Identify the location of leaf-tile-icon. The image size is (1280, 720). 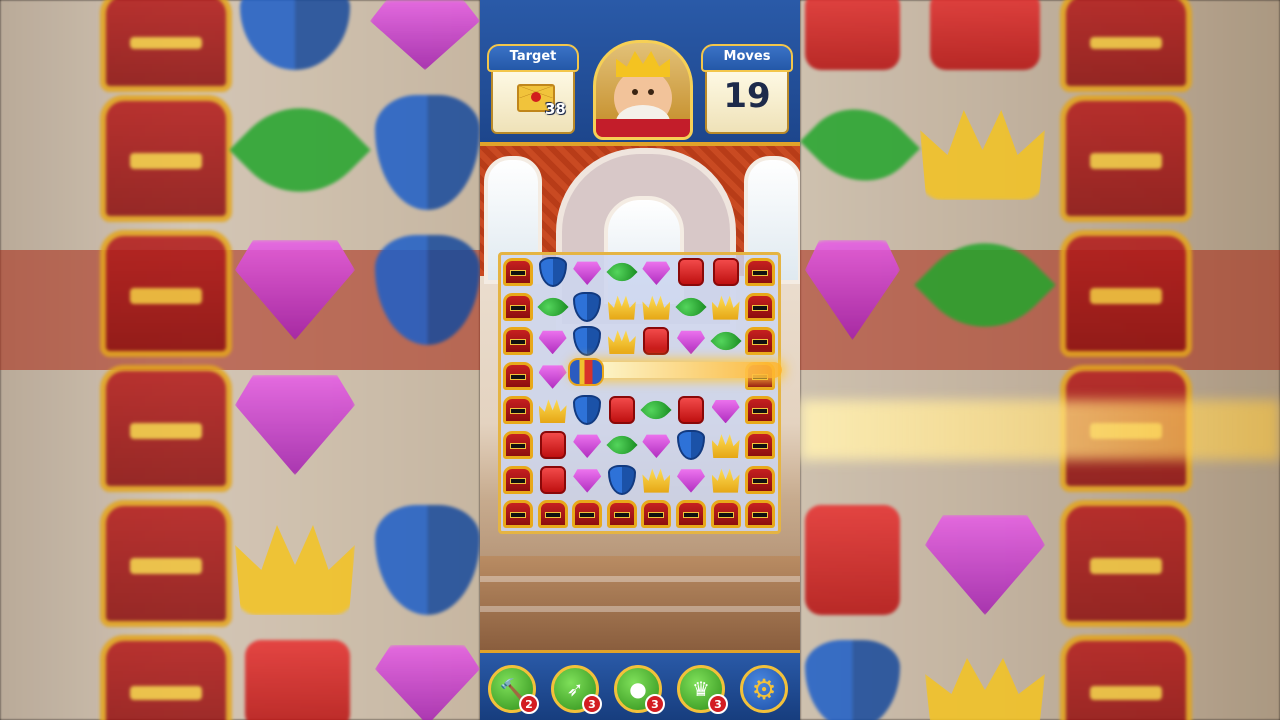
(691, 307).